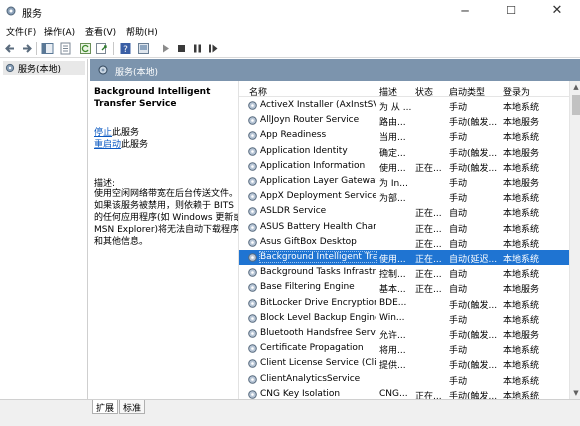 The height and width of the screenshot is (426, 580). Describe the element at coordinates (404, 211) in the screenshot. I see `table-row: ASLDR Service 正在... 自动 本地系统` at that location.